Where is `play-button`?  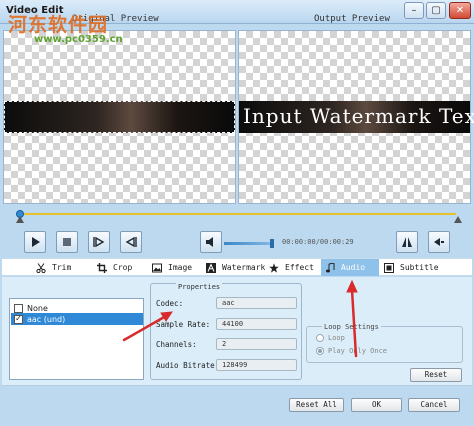 play-button is located at coordinates (35, 242).